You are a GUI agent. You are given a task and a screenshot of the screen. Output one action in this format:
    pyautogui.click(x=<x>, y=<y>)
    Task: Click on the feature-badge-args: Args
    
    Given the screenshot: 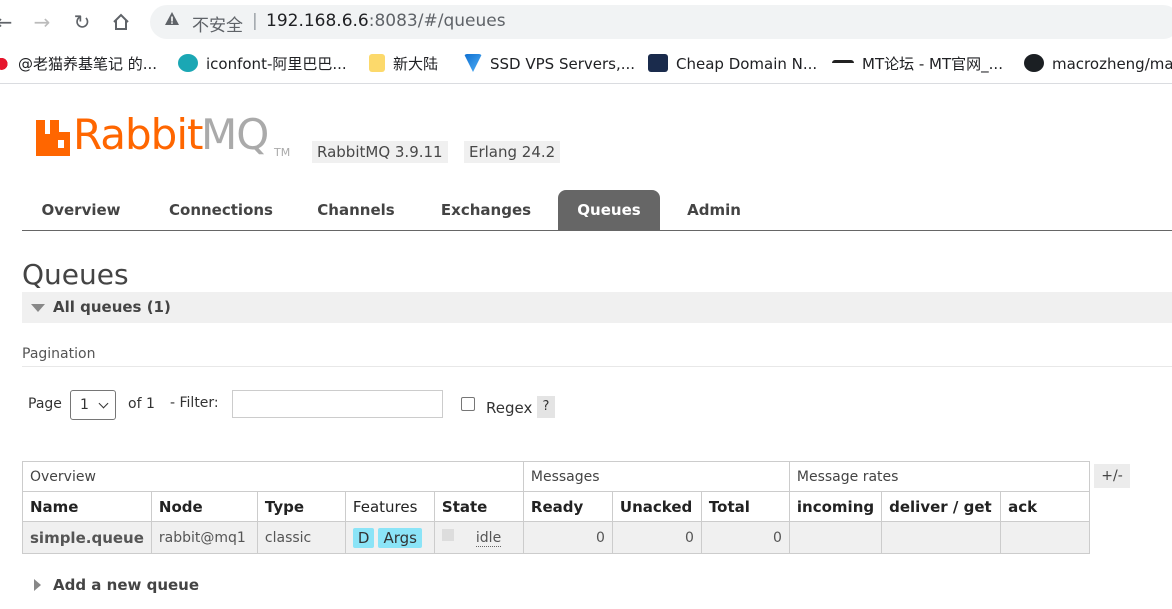 What is the action you would take?
    pyautogui.click(x=400, y=537)
    